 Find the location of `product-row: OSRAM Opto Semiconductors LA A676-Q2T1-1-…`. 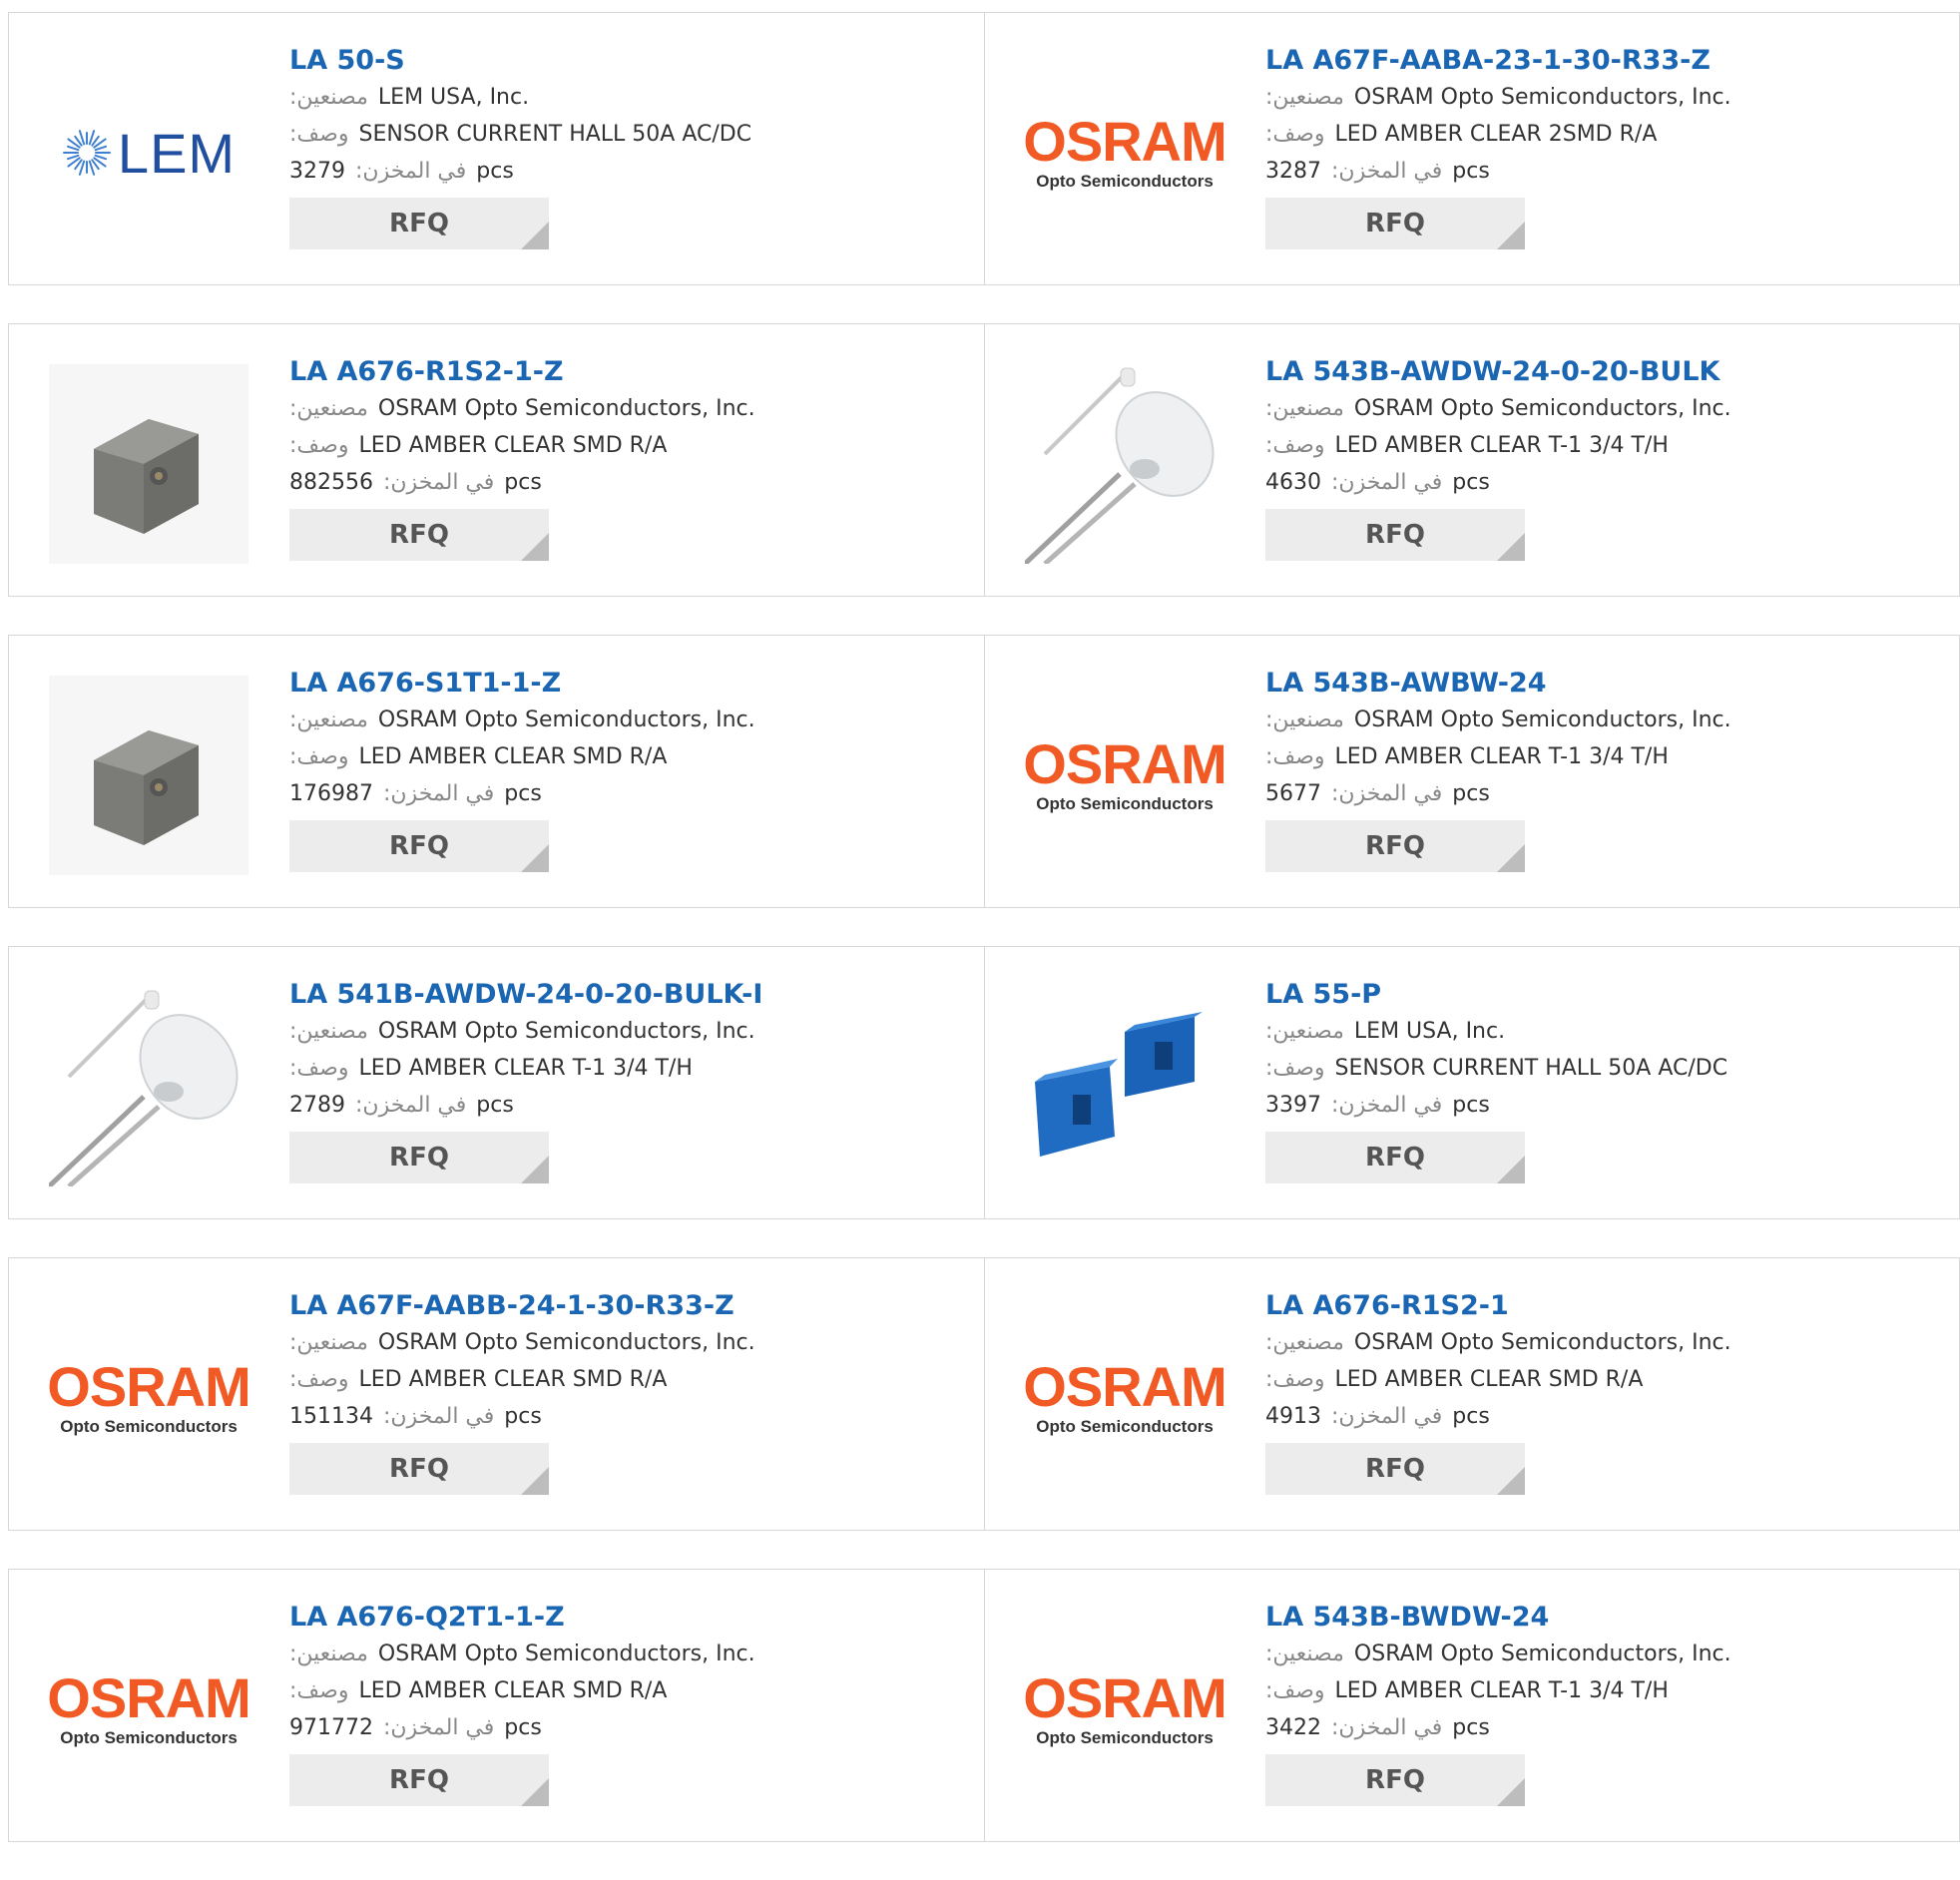

product-row: OSRAM Opto Semiconductors LA A676-Q2T1-1-… is located at coordinates (984, 1705).